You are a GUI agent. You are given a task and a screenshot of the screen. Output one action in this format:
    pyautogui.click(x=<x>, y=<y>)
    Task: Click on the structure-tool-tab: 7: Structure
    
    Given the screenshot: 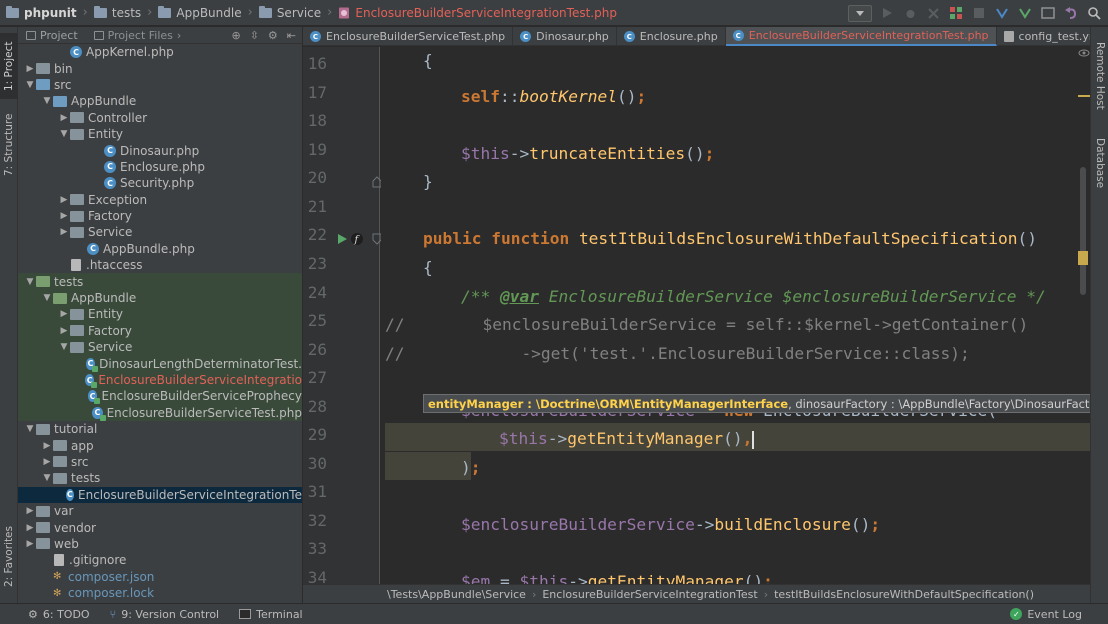 What is the action you would take?
    pyautogui.click(x=9, y=145)
    